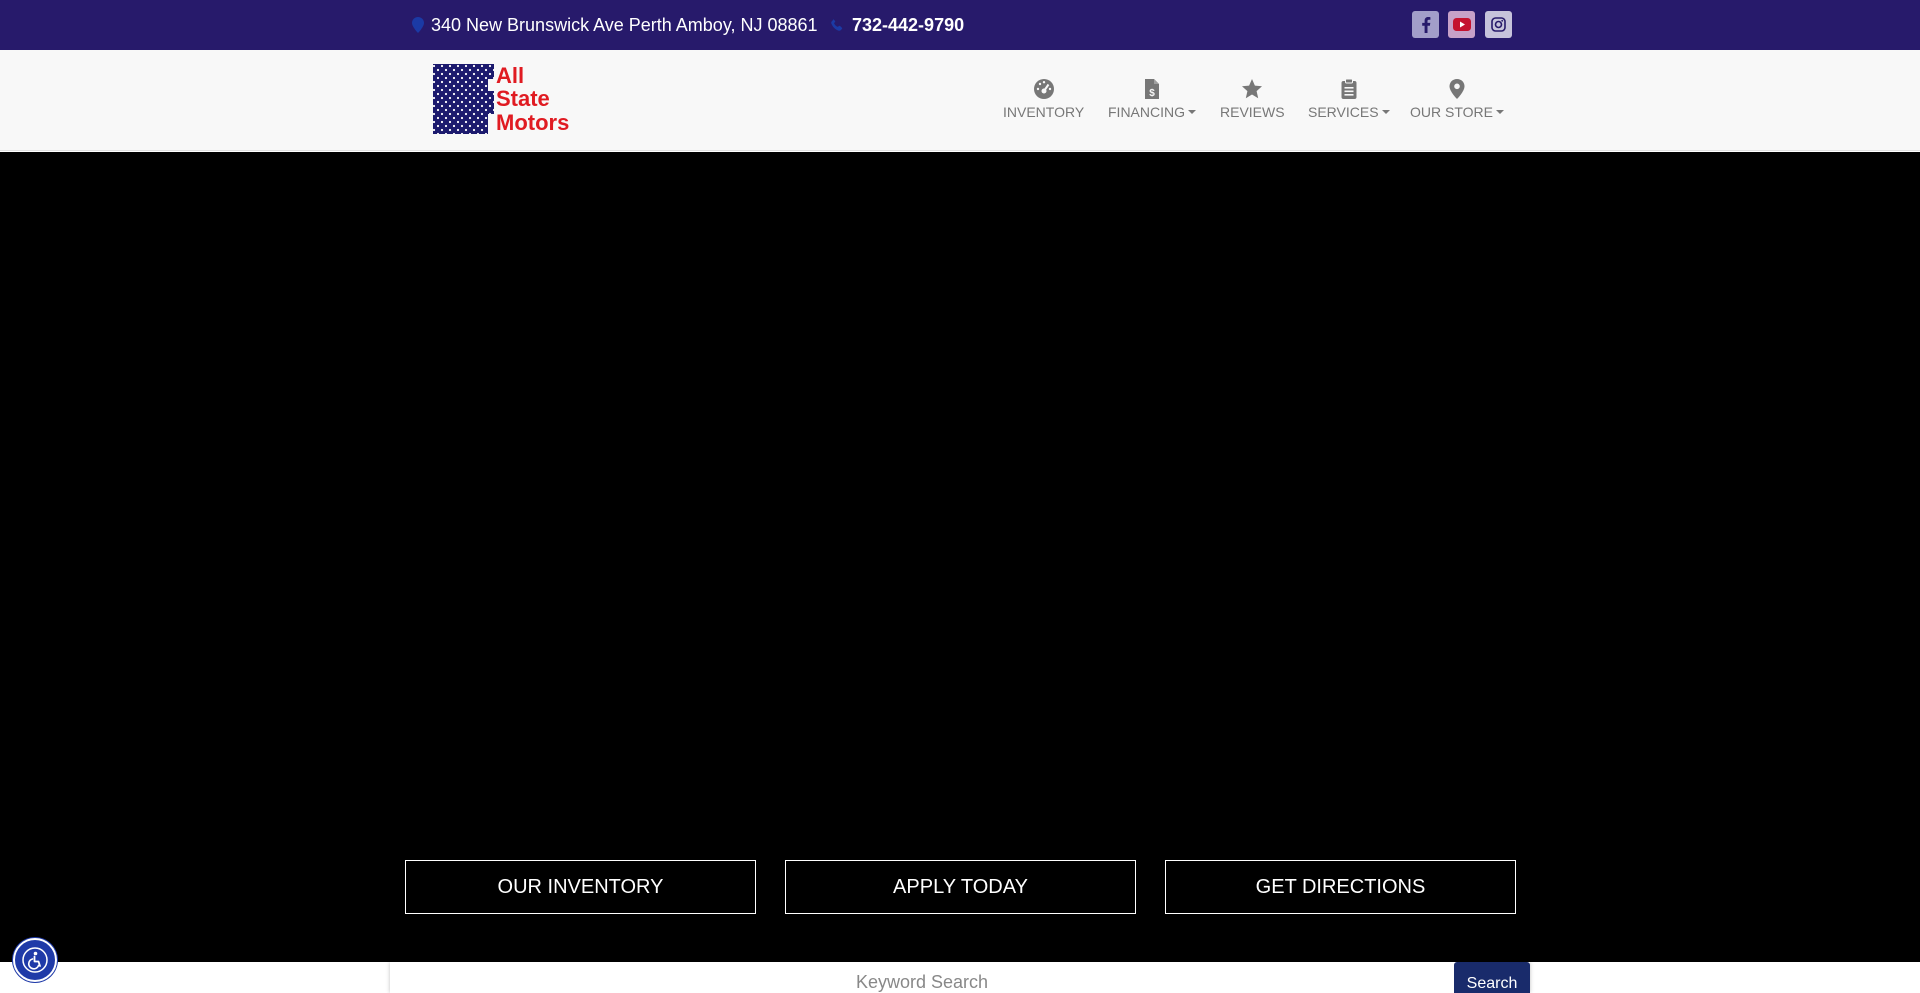  I want to click on dollar-document-icon: $, so click(1152, 89).